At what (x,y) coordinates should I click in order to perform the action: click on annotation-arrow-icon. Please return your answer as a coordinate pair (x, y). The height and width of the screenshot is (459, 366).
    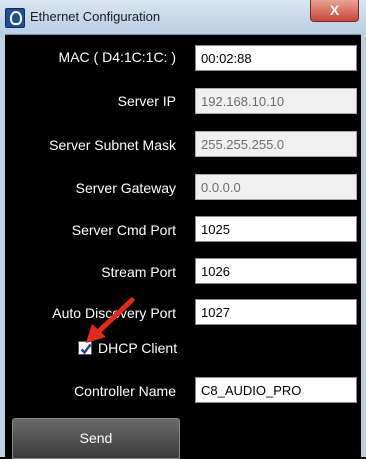
    Looking at the image, I should click on (110, 320).